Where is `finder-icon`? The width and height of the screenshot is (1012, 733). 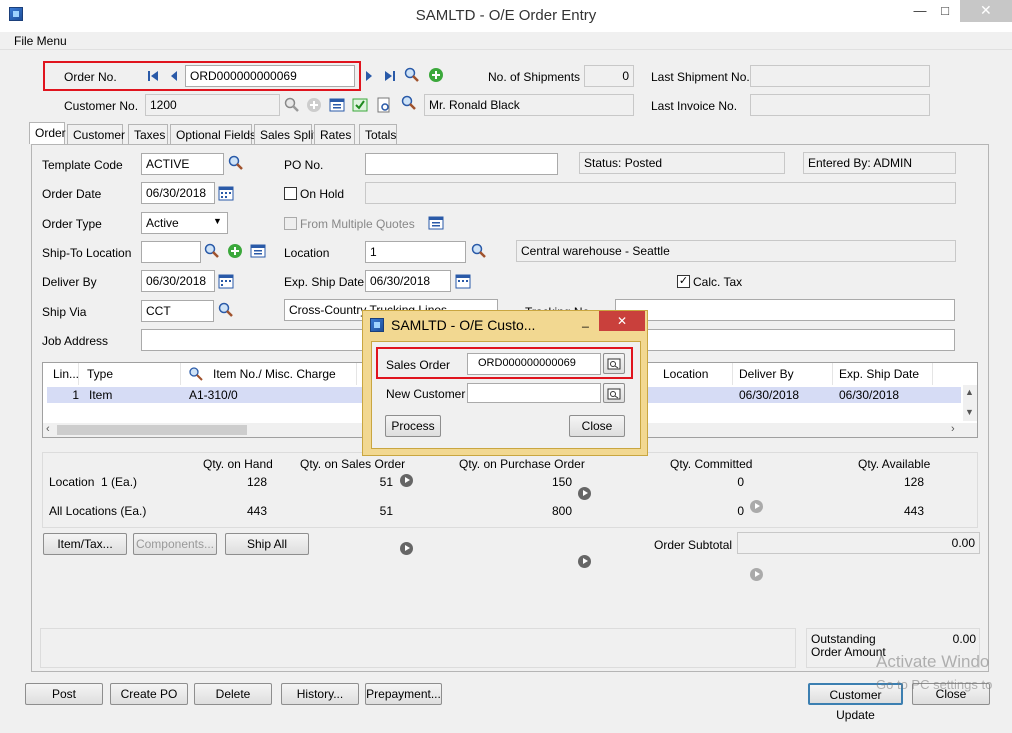 finder-icon is located at coordinates (412, 75).